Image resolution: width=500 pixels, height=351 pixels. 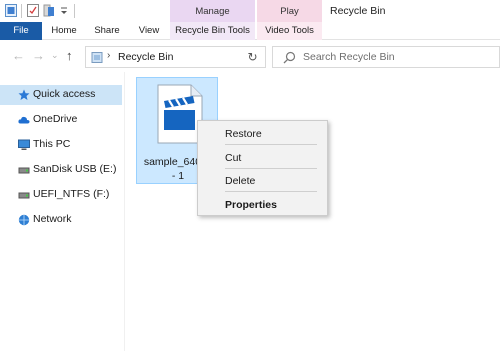 I want to click on context-menu: Restore Cut Delete Properties, so click(x=262, y=168).